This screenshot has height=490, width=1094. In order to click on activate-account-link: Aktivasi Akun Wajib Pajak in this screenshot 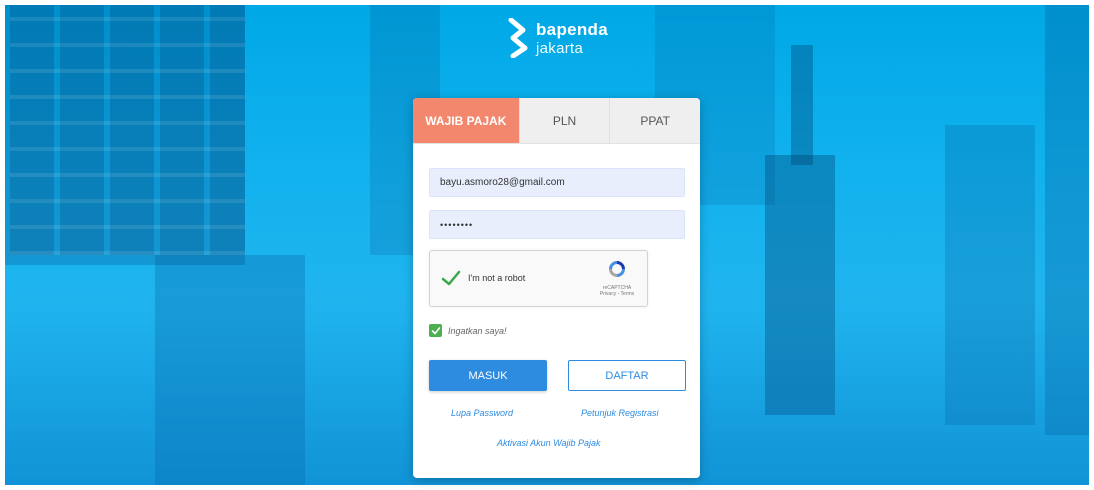, I will do `click(549, 443)`.